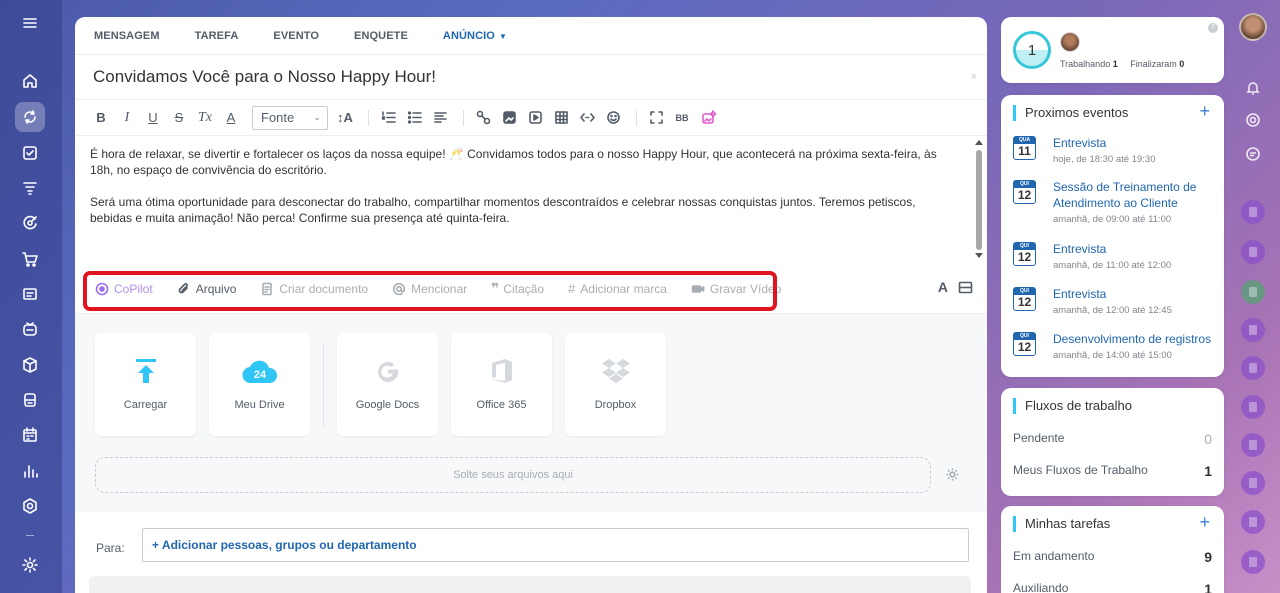 The width and height of the screenshot is (1280, 593). Describe the element at coordinates (259, 384) in the screenshot. I see `my-drive-button: 24 Meu Drive` at that location.